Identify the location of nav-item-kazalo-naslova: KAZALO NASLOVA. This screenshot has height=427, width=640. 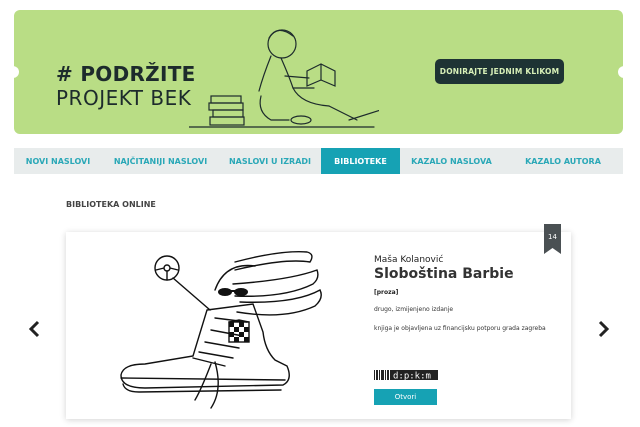
(451, 161).